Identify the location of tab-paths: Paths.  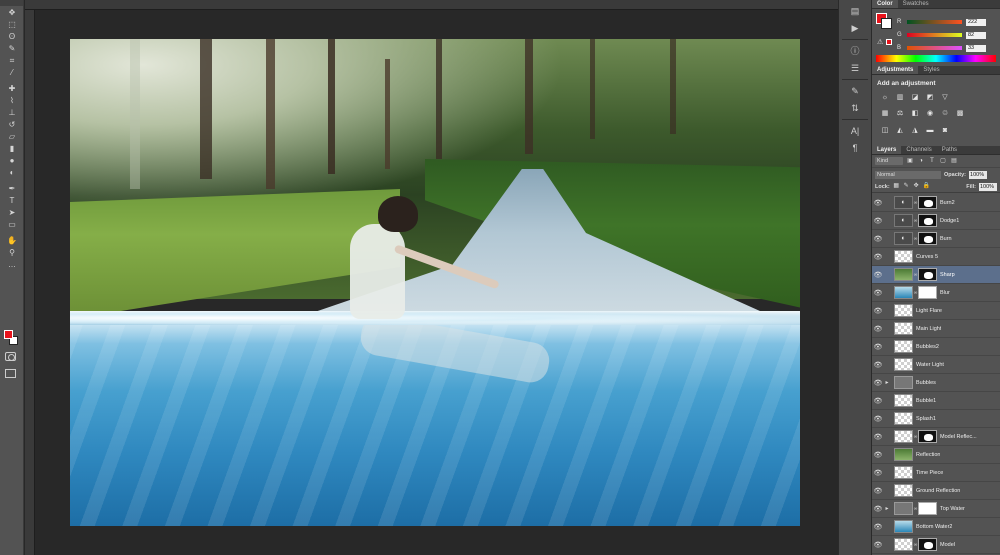
(949, 150).